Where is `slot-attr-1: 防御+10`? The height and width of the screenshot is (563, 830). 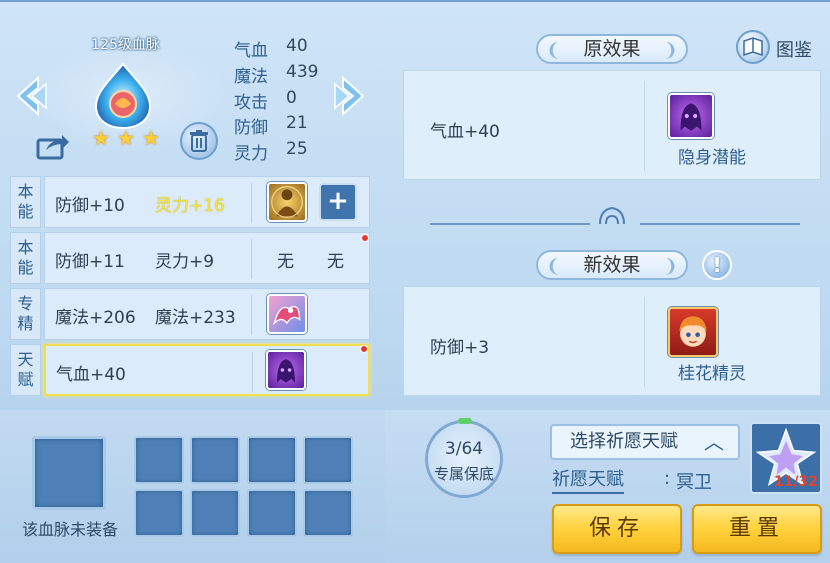 slot-attr-1: 防御+10 is located at coordinates (90, 206).